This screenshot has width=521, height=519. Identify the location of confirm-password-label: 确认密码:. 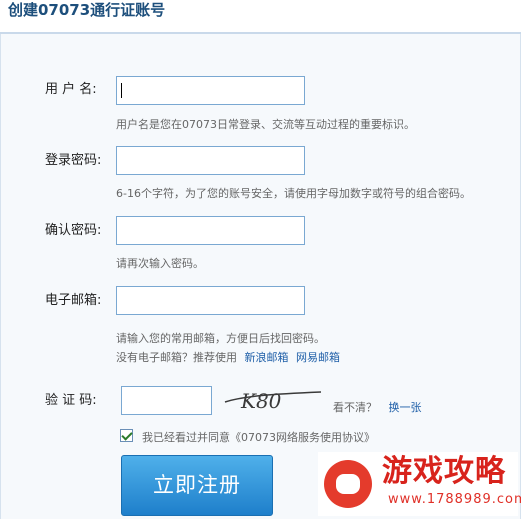
(73, 230).